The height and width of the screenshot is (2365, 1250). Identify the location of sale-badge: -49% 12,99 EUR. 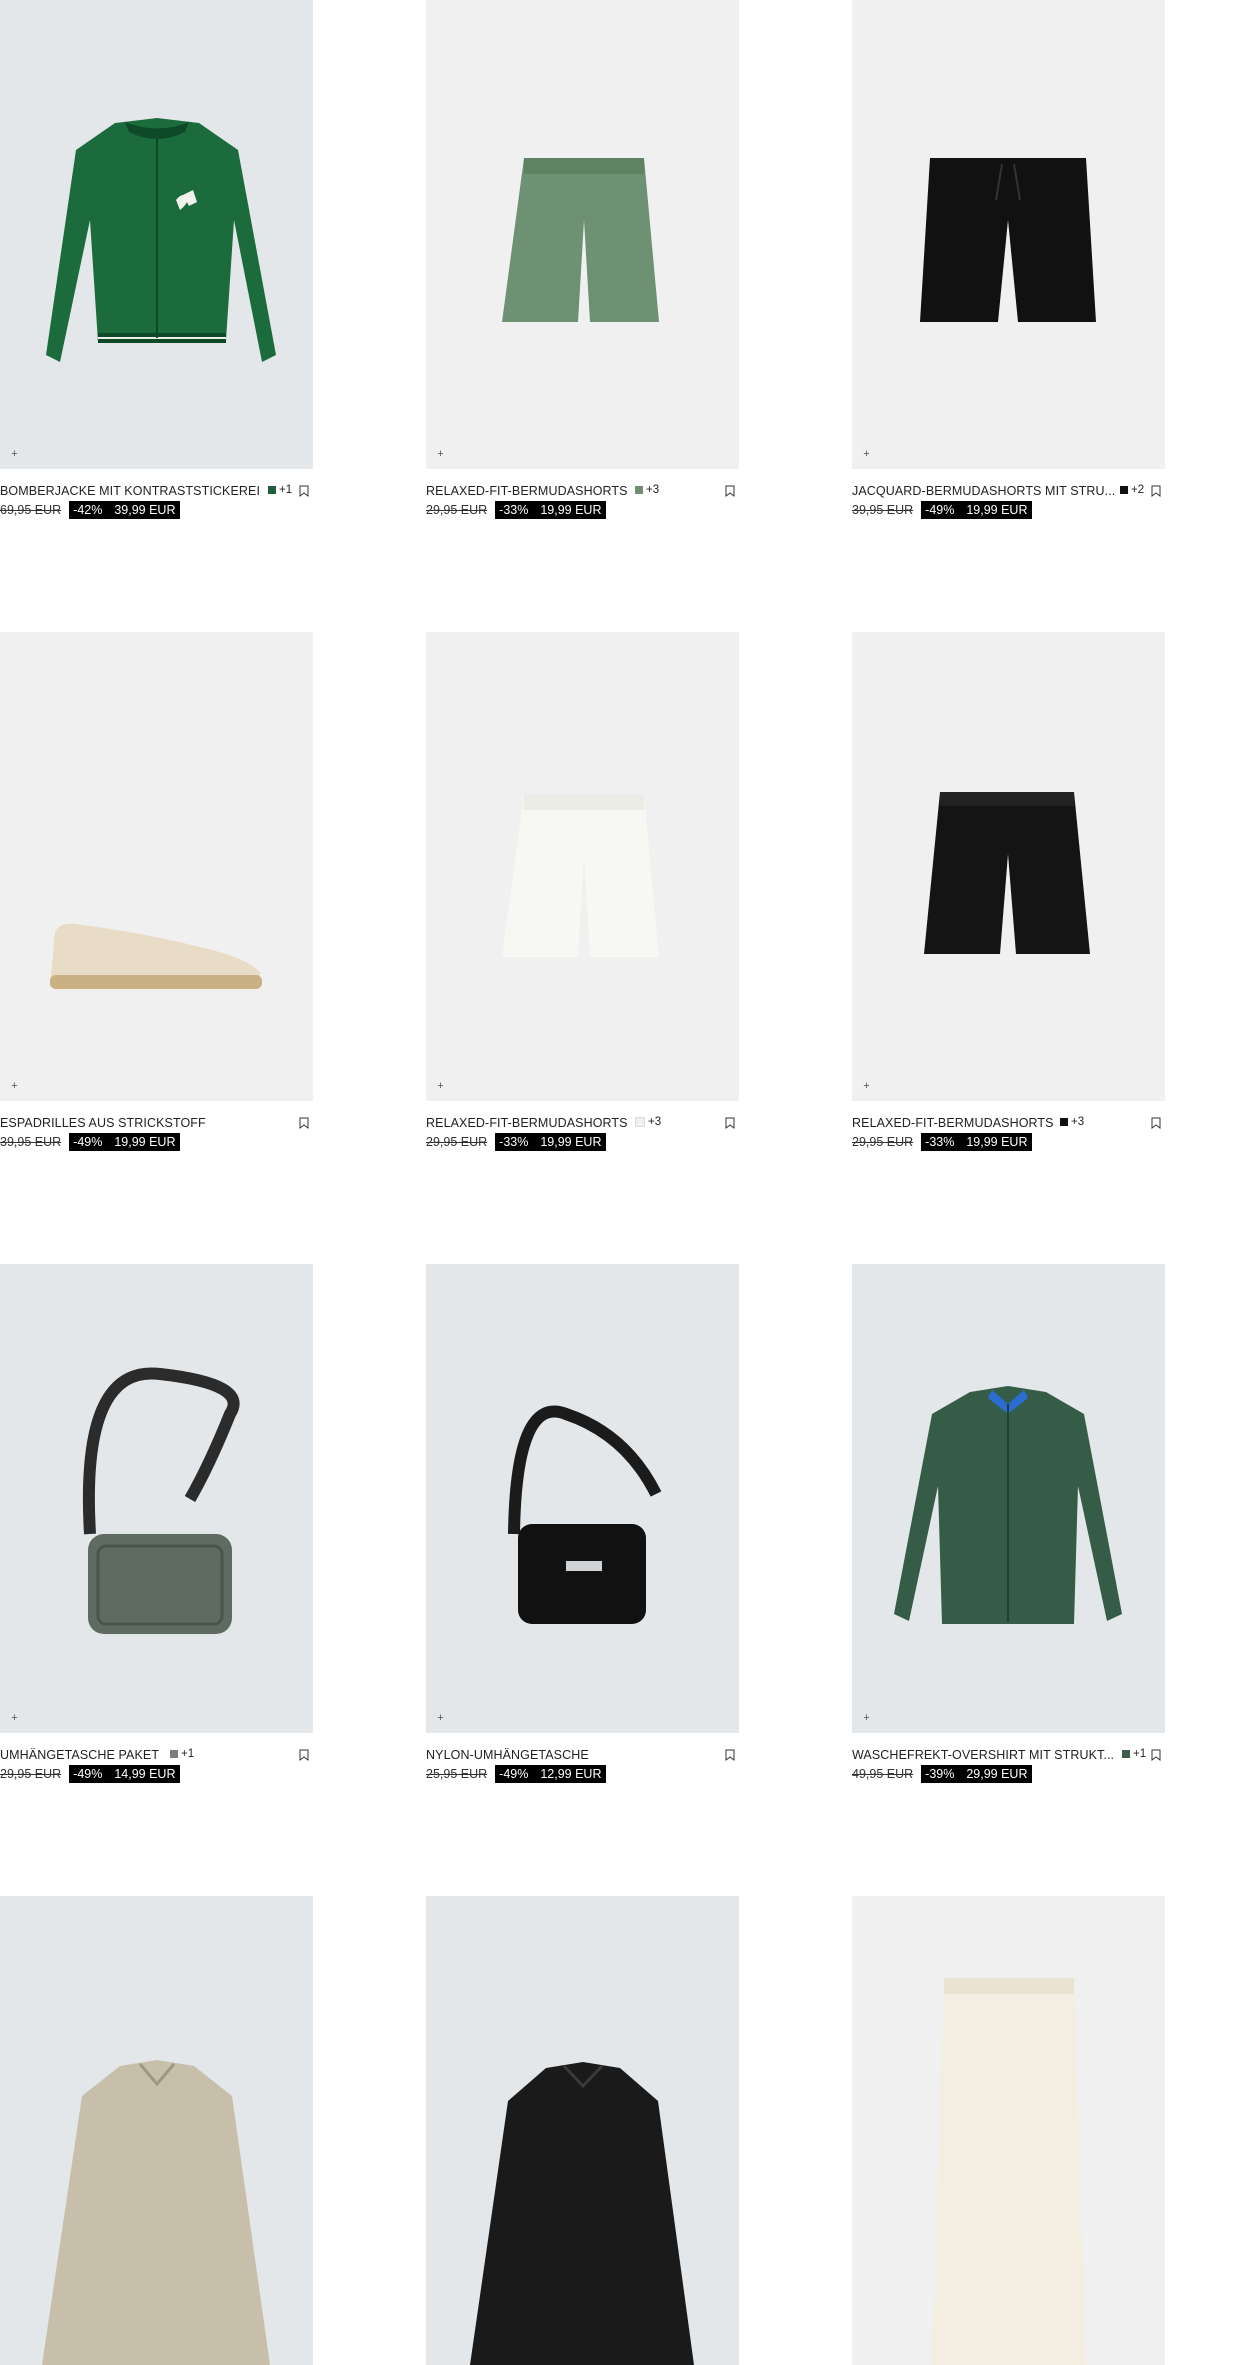
(550, 1774).